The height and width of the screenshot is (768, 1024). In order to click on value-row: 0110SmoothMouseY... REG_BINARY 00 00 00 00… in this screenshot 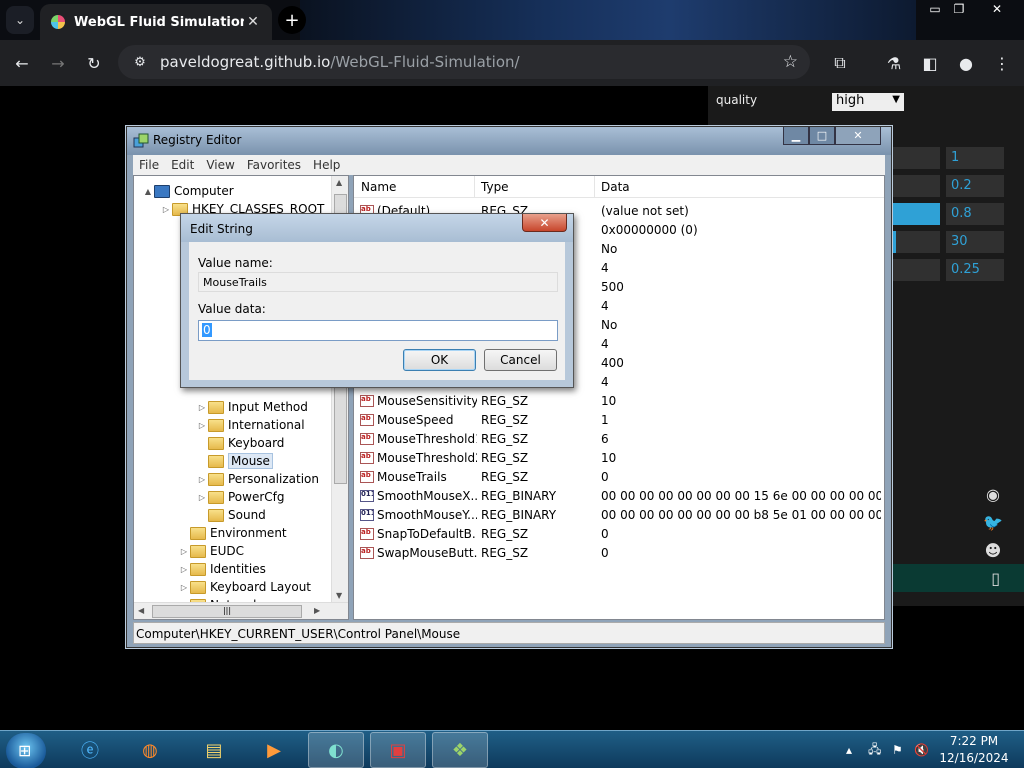, I will do `click(619, 515)`.